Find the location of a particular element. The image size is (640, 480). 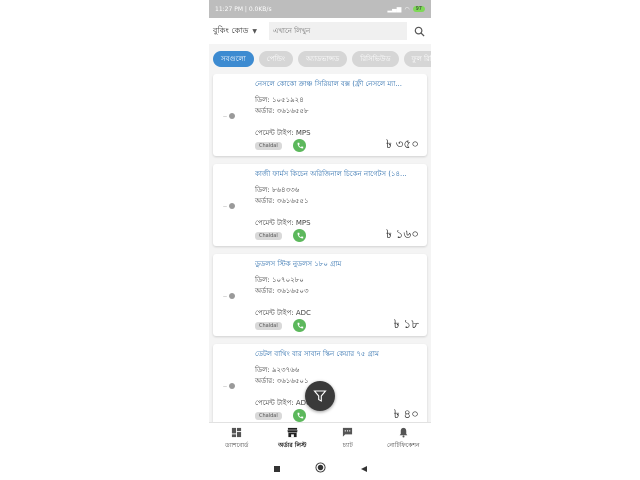

nav-label-chat: চ্যাট is located at coordinates (347, 445).